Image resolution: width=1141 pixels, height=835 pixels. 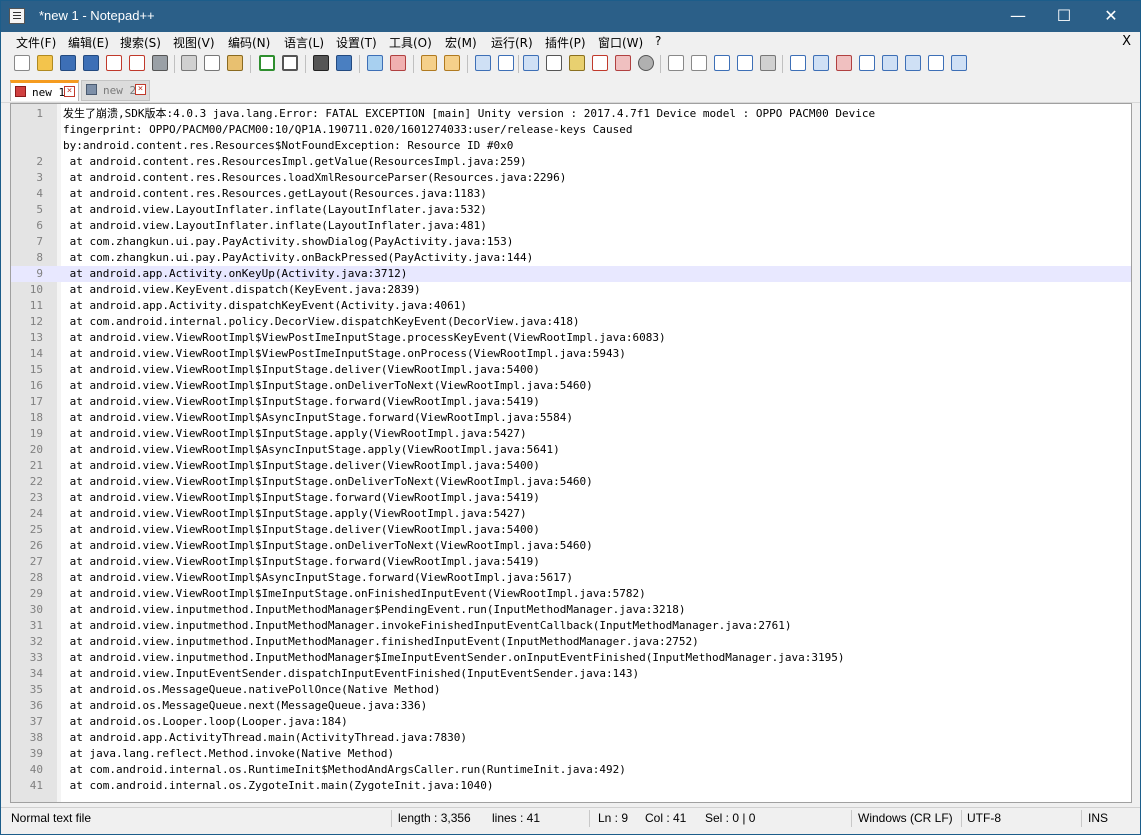 What do you see at coordinates (1111, 16) in the screenshot?
I see `close-button: ✕` at bounding box center [1111, 16].